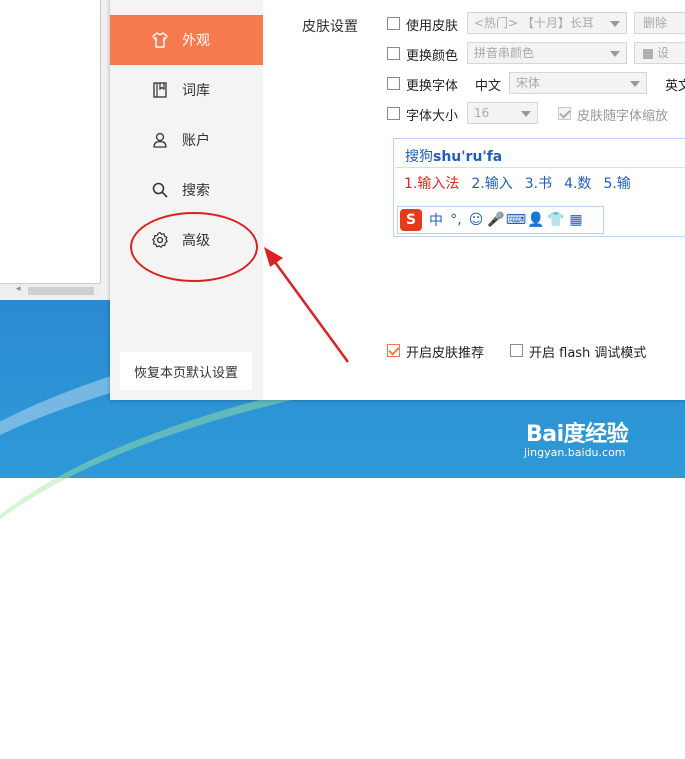 The height and width of the screenshot is (759, 685). What do you see at coordinates (411, 220) in the screenshot?
I see `sogou-logo-icon: S` at bounding box center [411, 220].